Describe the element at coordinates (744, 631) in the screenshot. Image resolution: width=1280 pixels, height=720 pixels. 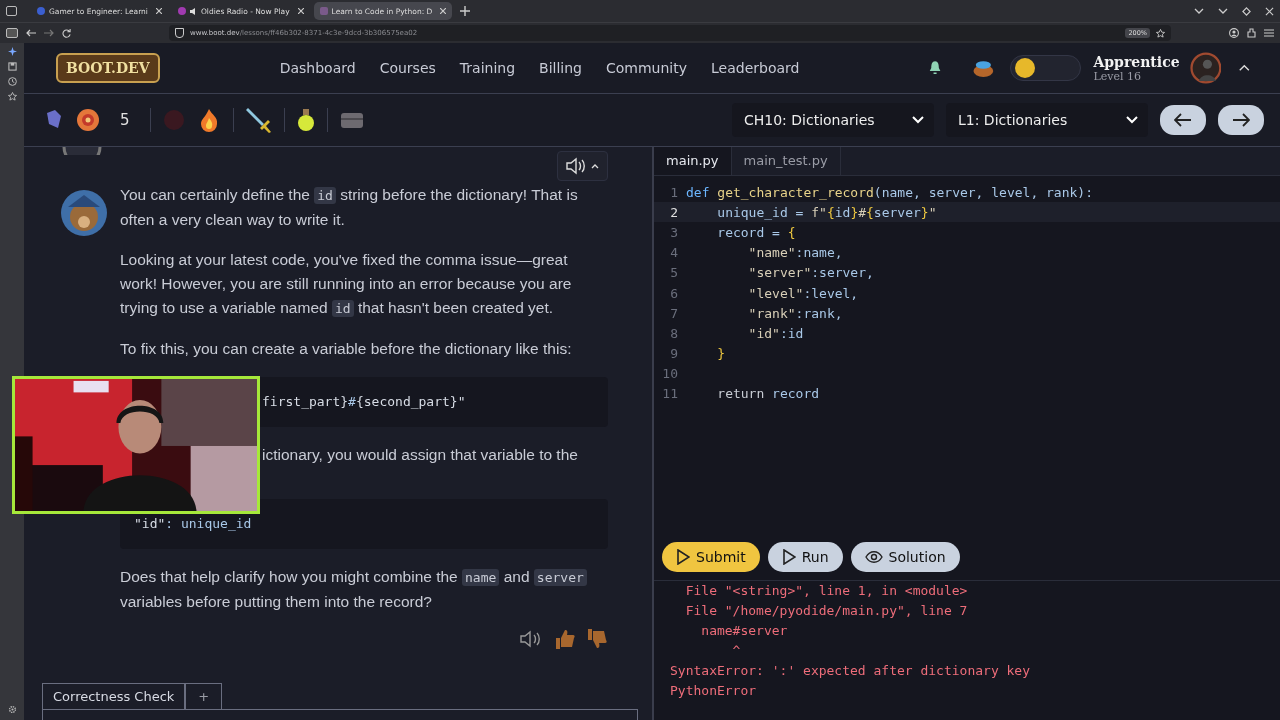
I see `error-output-line: name#server` at that location.